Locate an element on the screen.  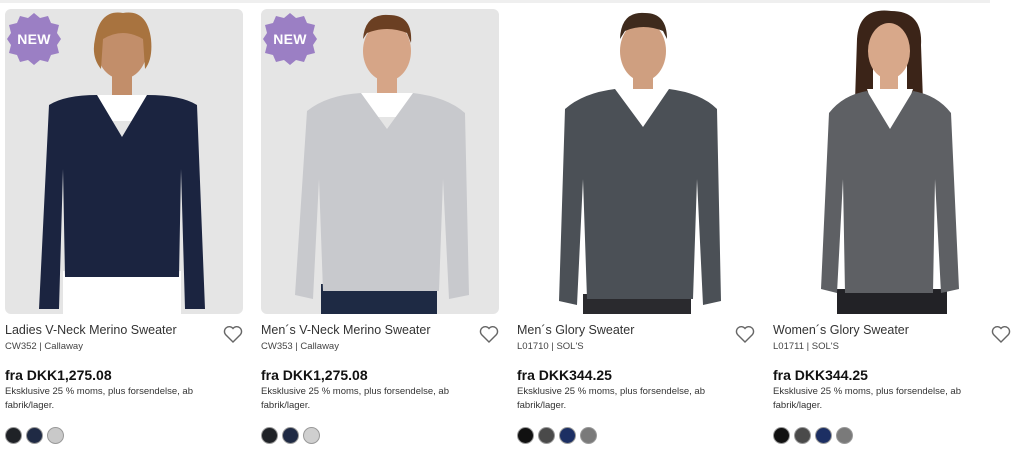
top-divider is located at coordinates (495, 1).